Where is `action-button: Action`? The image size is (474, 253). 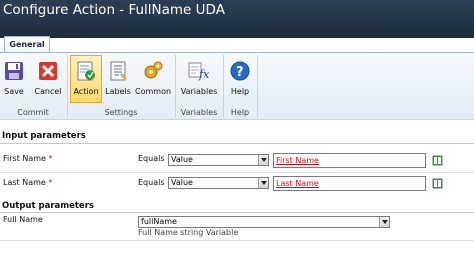
action-button: Action is located at coordinates (86, 79).